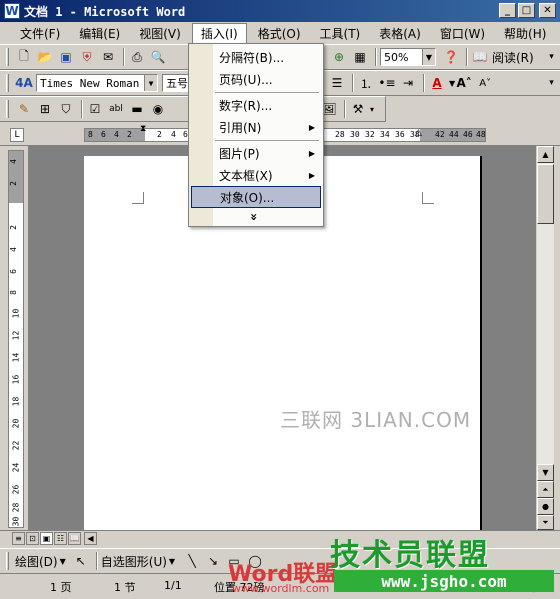  I want to click on protect-icon: ⛉, so click(66, 109).